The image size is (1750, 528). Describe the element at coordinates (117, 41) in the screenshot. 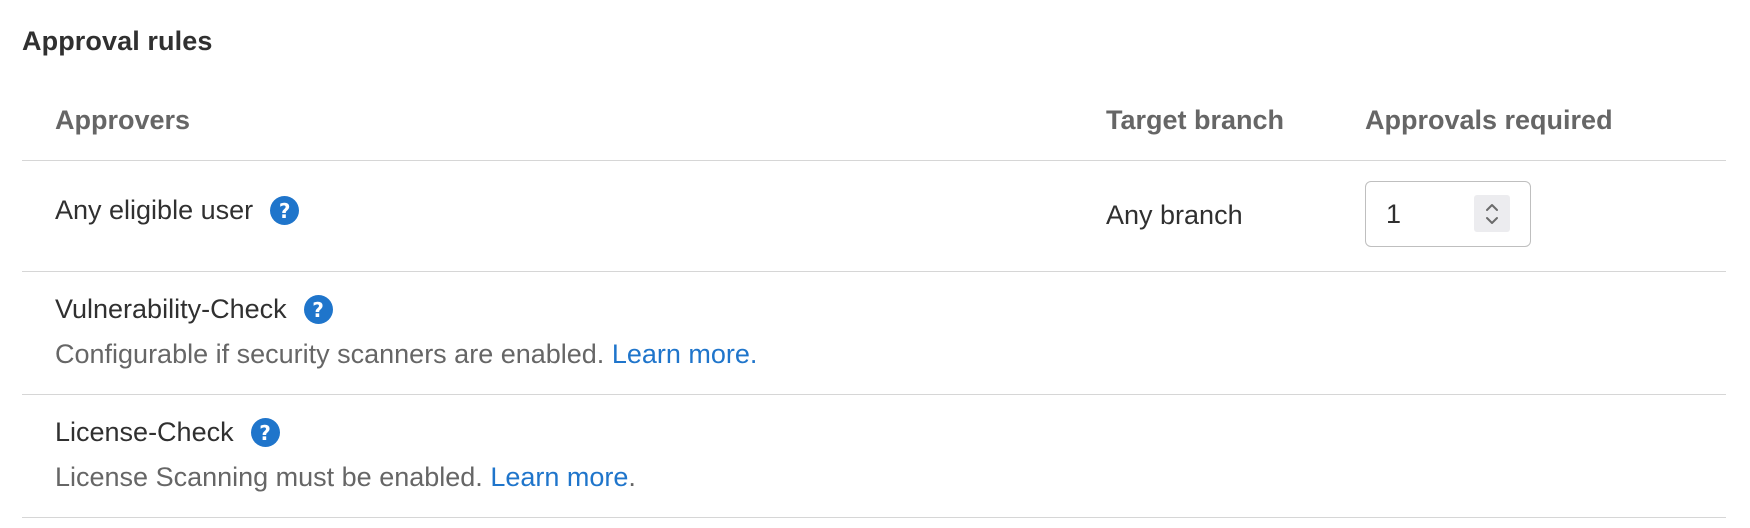

I see `section-title: Approval rules` at that location.